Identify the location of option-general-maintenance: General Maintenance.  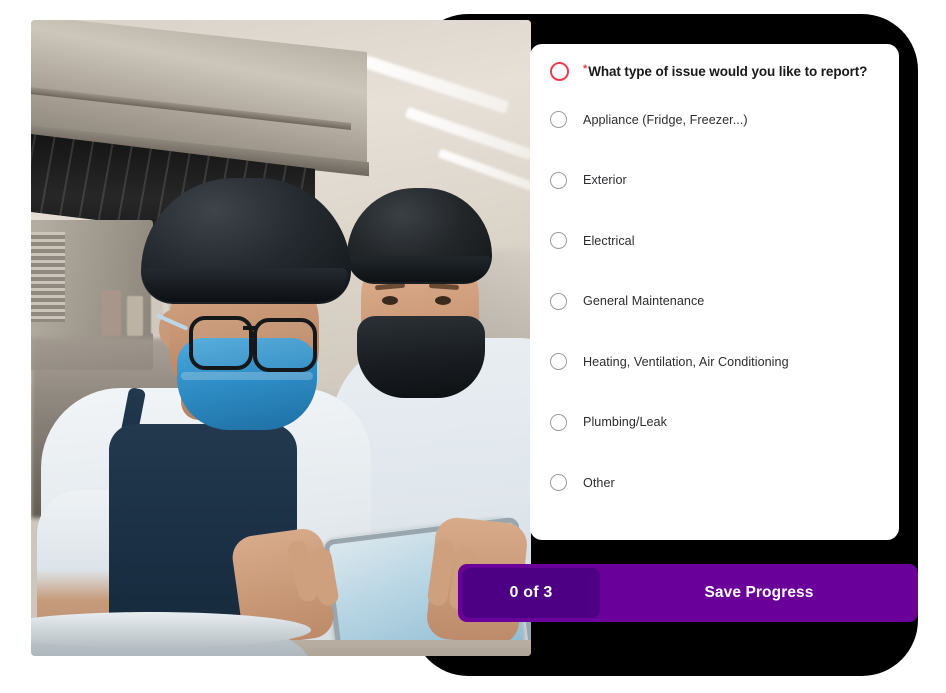
(713, 301).